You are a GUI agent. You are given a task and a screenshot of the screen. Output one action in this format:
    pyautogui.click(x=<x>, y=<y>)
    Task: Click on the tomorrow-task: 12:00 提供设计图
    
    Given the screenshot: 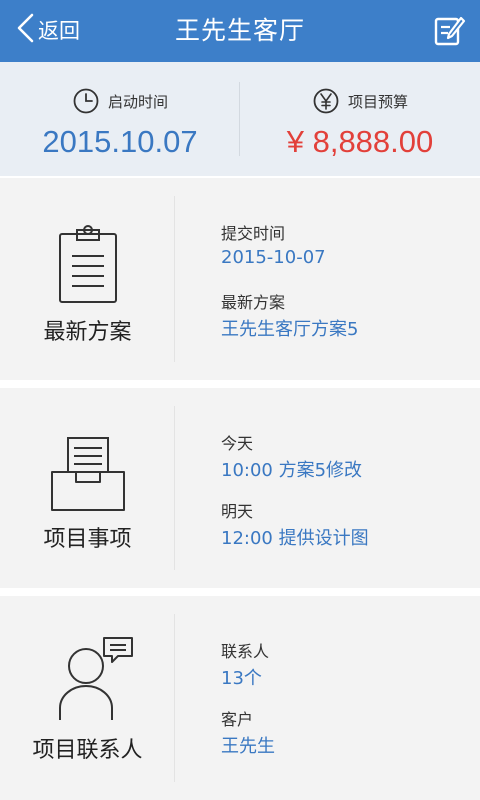 What is the action you would take?
    pyautogui.click(x=295, y=537)
    